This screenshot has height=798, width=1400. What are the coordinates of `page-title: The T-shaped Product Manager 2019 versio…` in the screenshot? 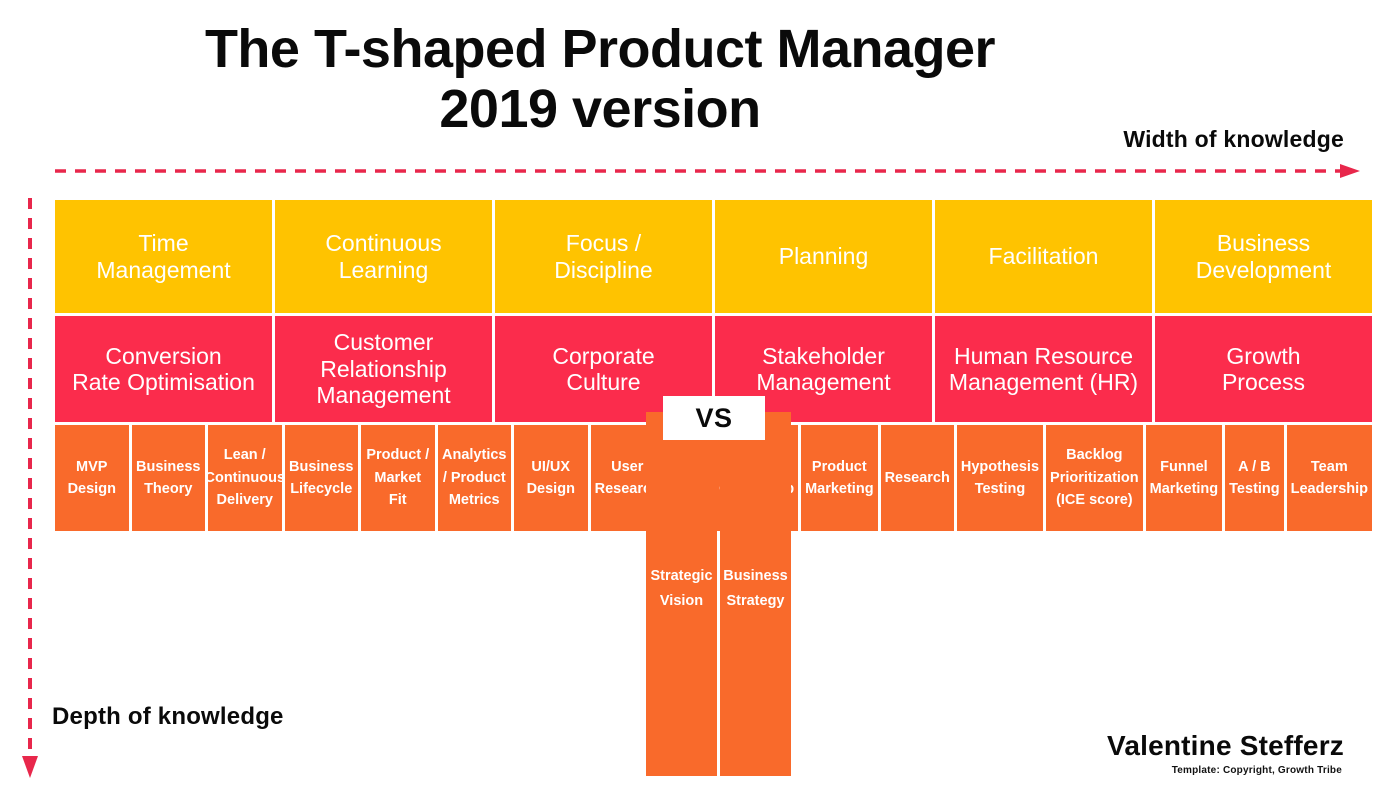 It's located at (700, 79).